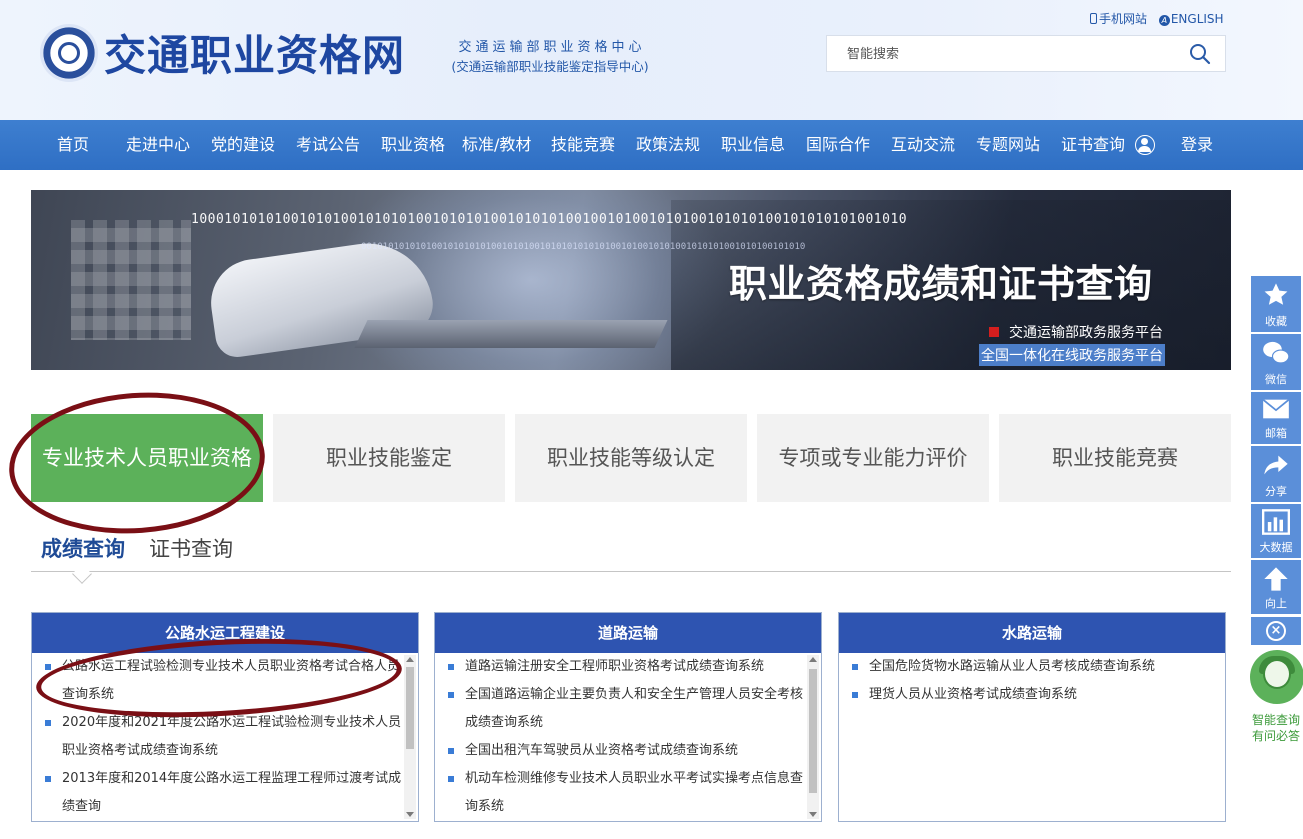  Describe the element at coordinates (1115, 458) in the screenshot. I see `category-skill-competition: 职业技能竞赛` at that location.